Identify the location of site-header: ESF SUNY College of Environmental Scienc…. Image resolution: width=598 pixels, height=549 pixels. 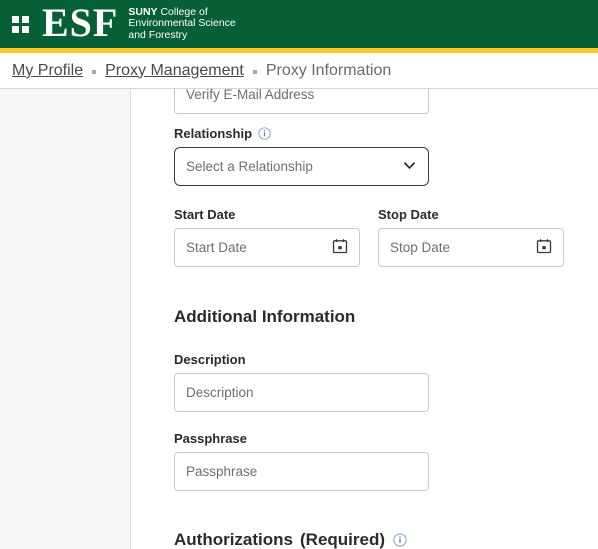
(299, 24).